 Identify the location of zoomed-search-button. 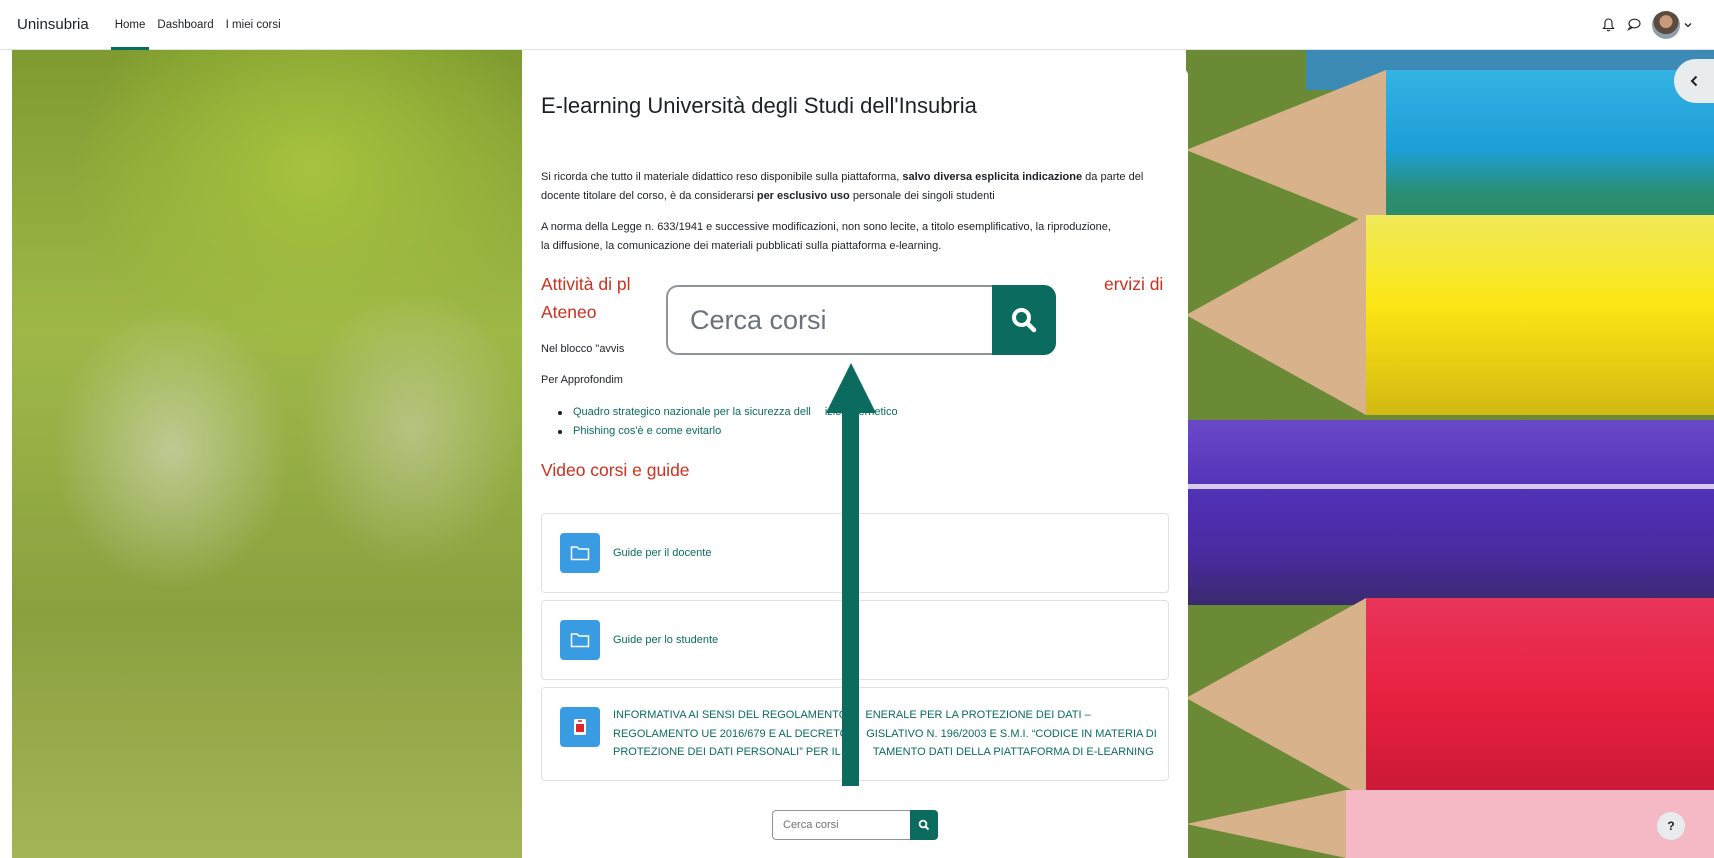
(1024, 320).